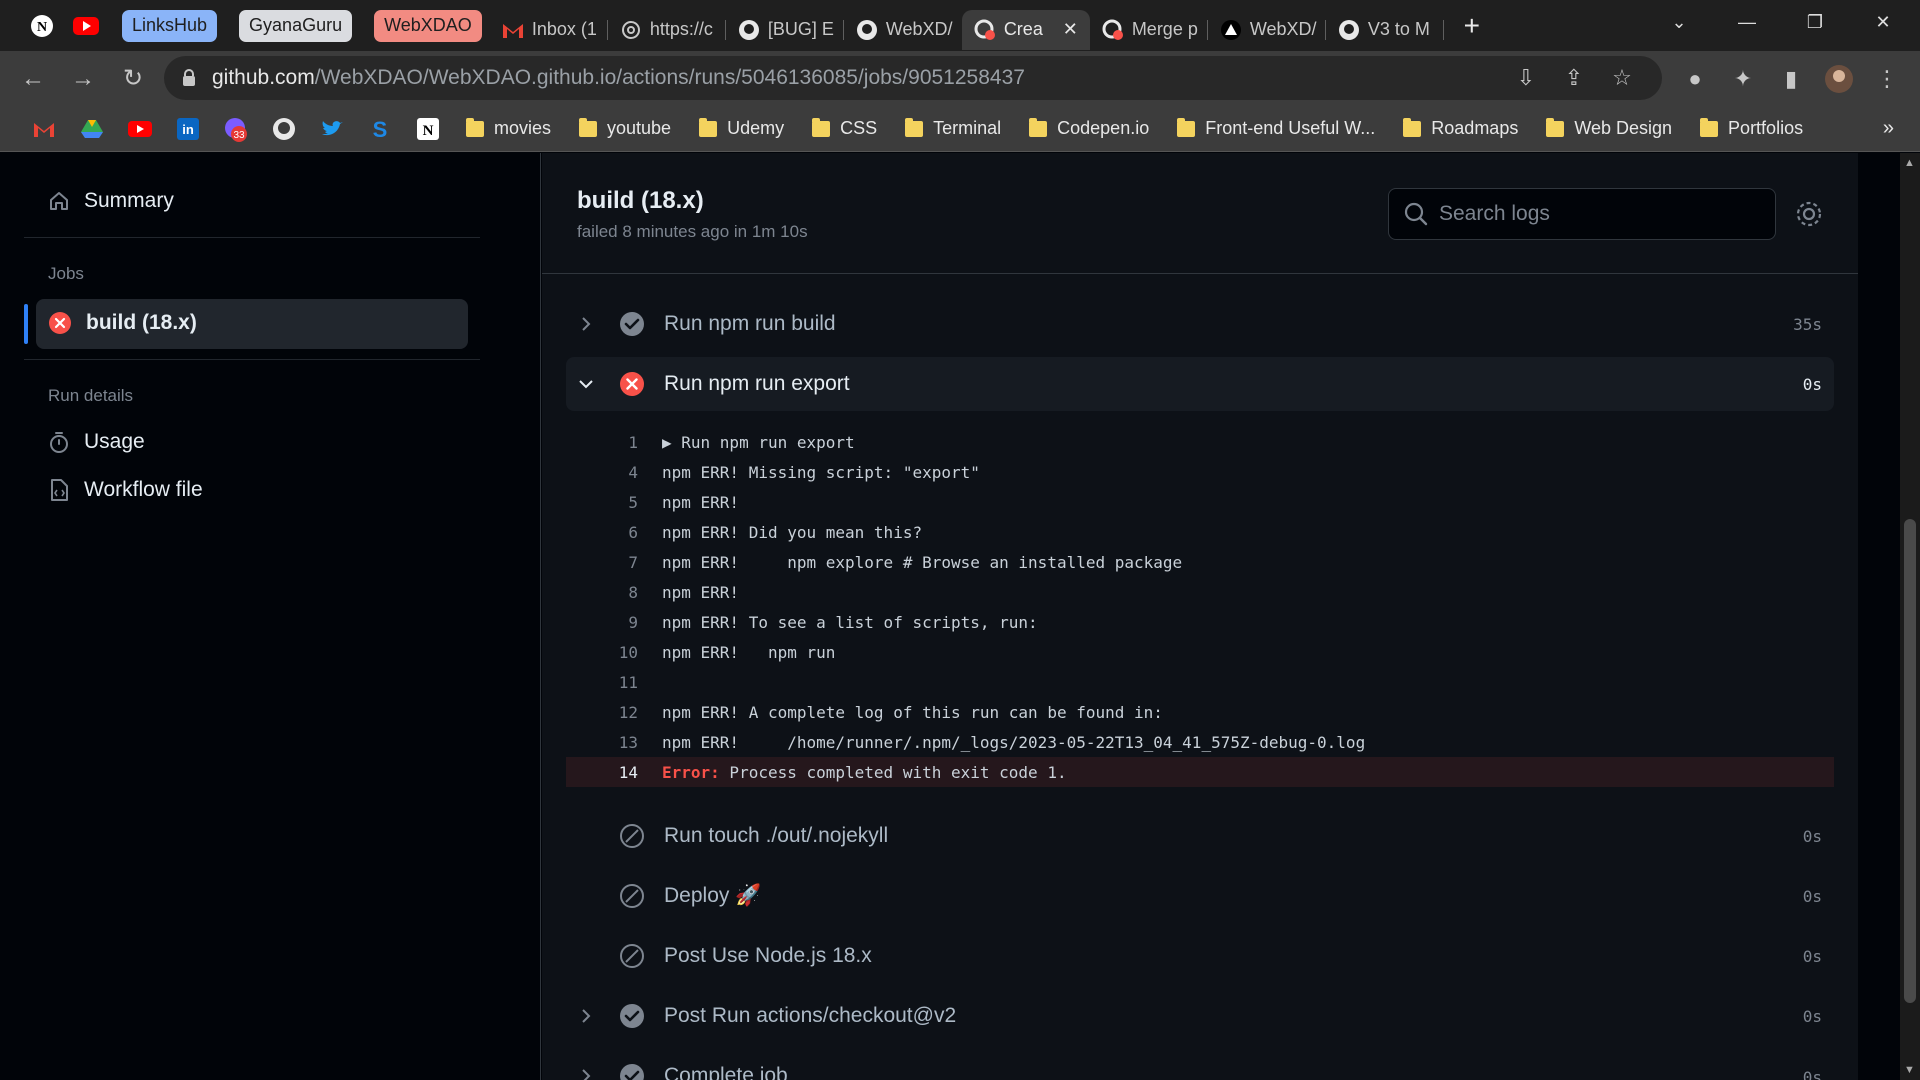 This screenshot has width=1920, height=1080. I want to click on log-line: 4 npm ERR! Missing script: "export", so click(1200, 472).